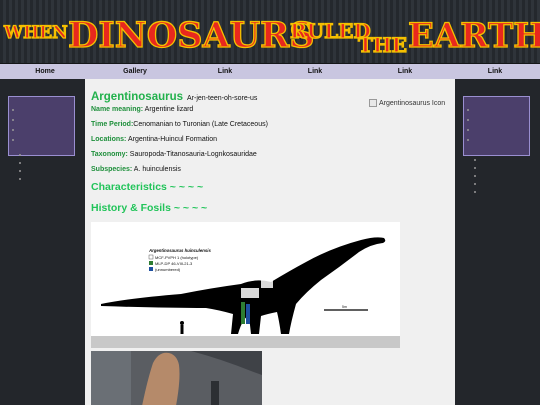  Describe the element at coordinates (42, 242) in the screenshot. I see `left-sidebar` at that location.